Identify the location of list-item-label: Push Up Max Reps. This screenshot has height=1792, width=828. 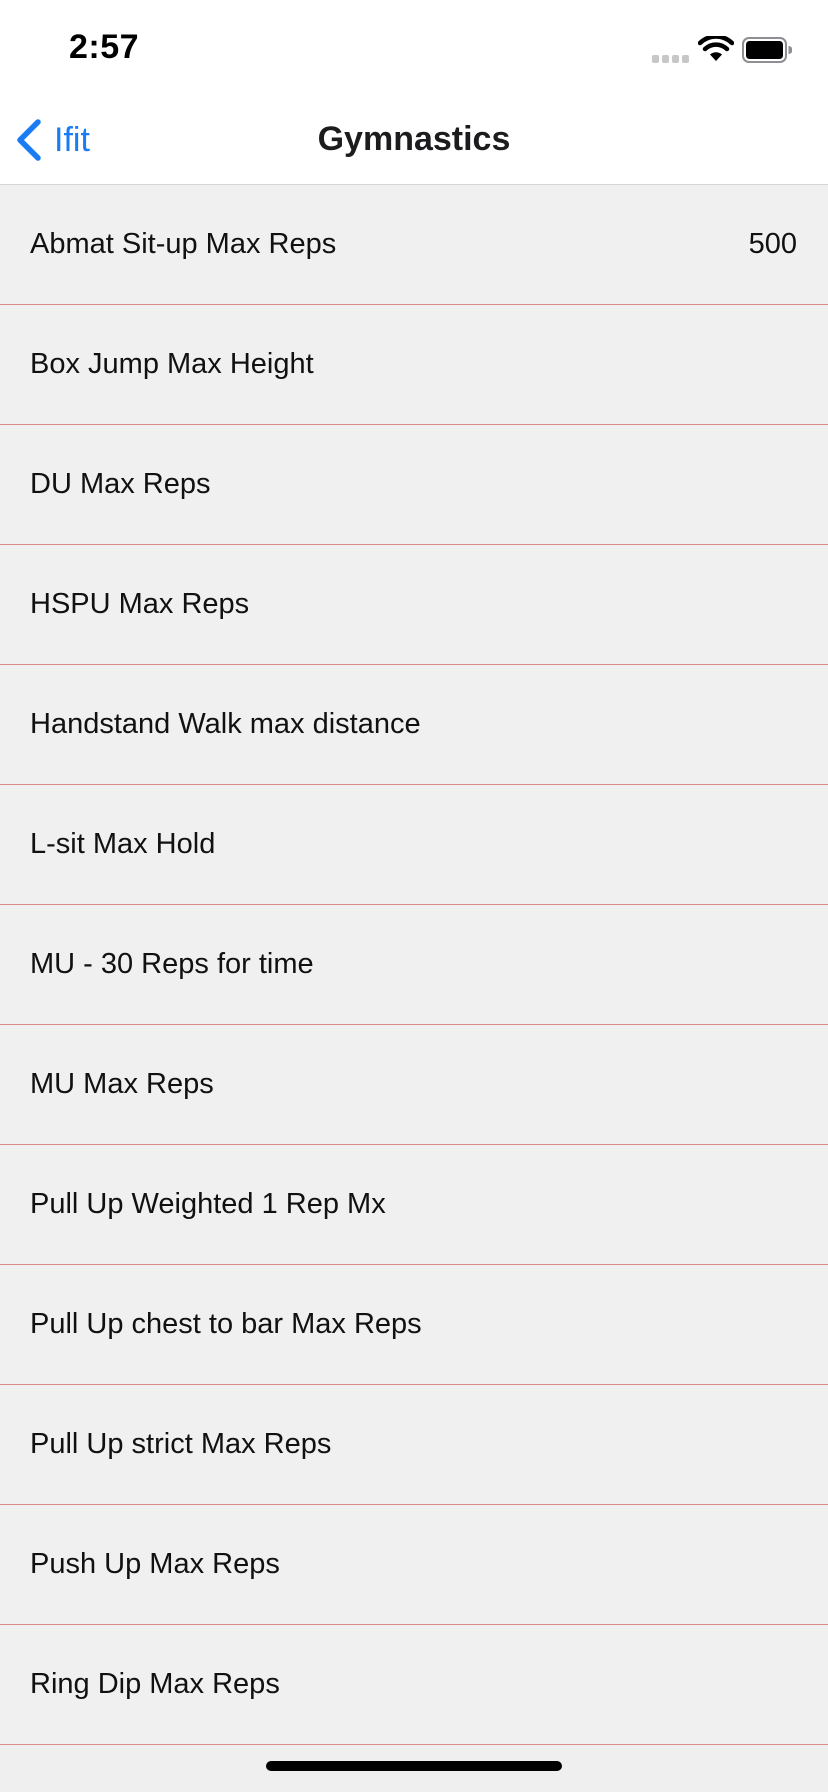
(155, 1564).